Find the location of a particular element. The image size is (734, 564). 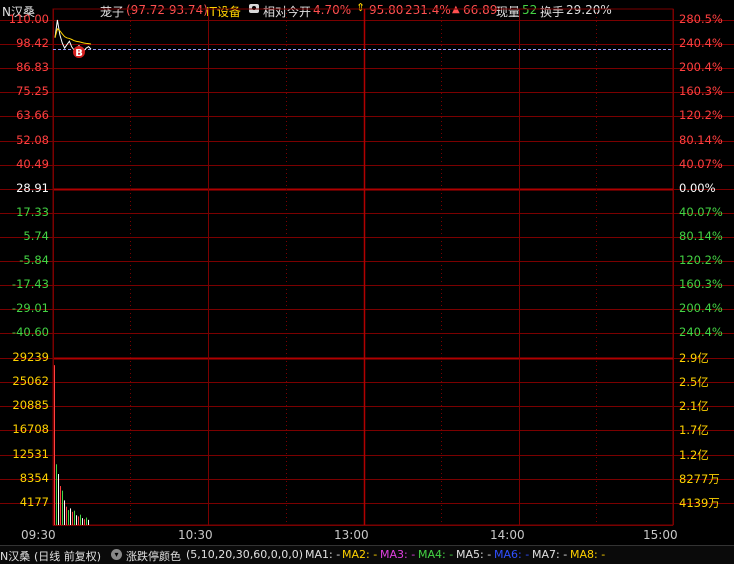

ma8-label: MA8: - is located at coordinates (587, 554).